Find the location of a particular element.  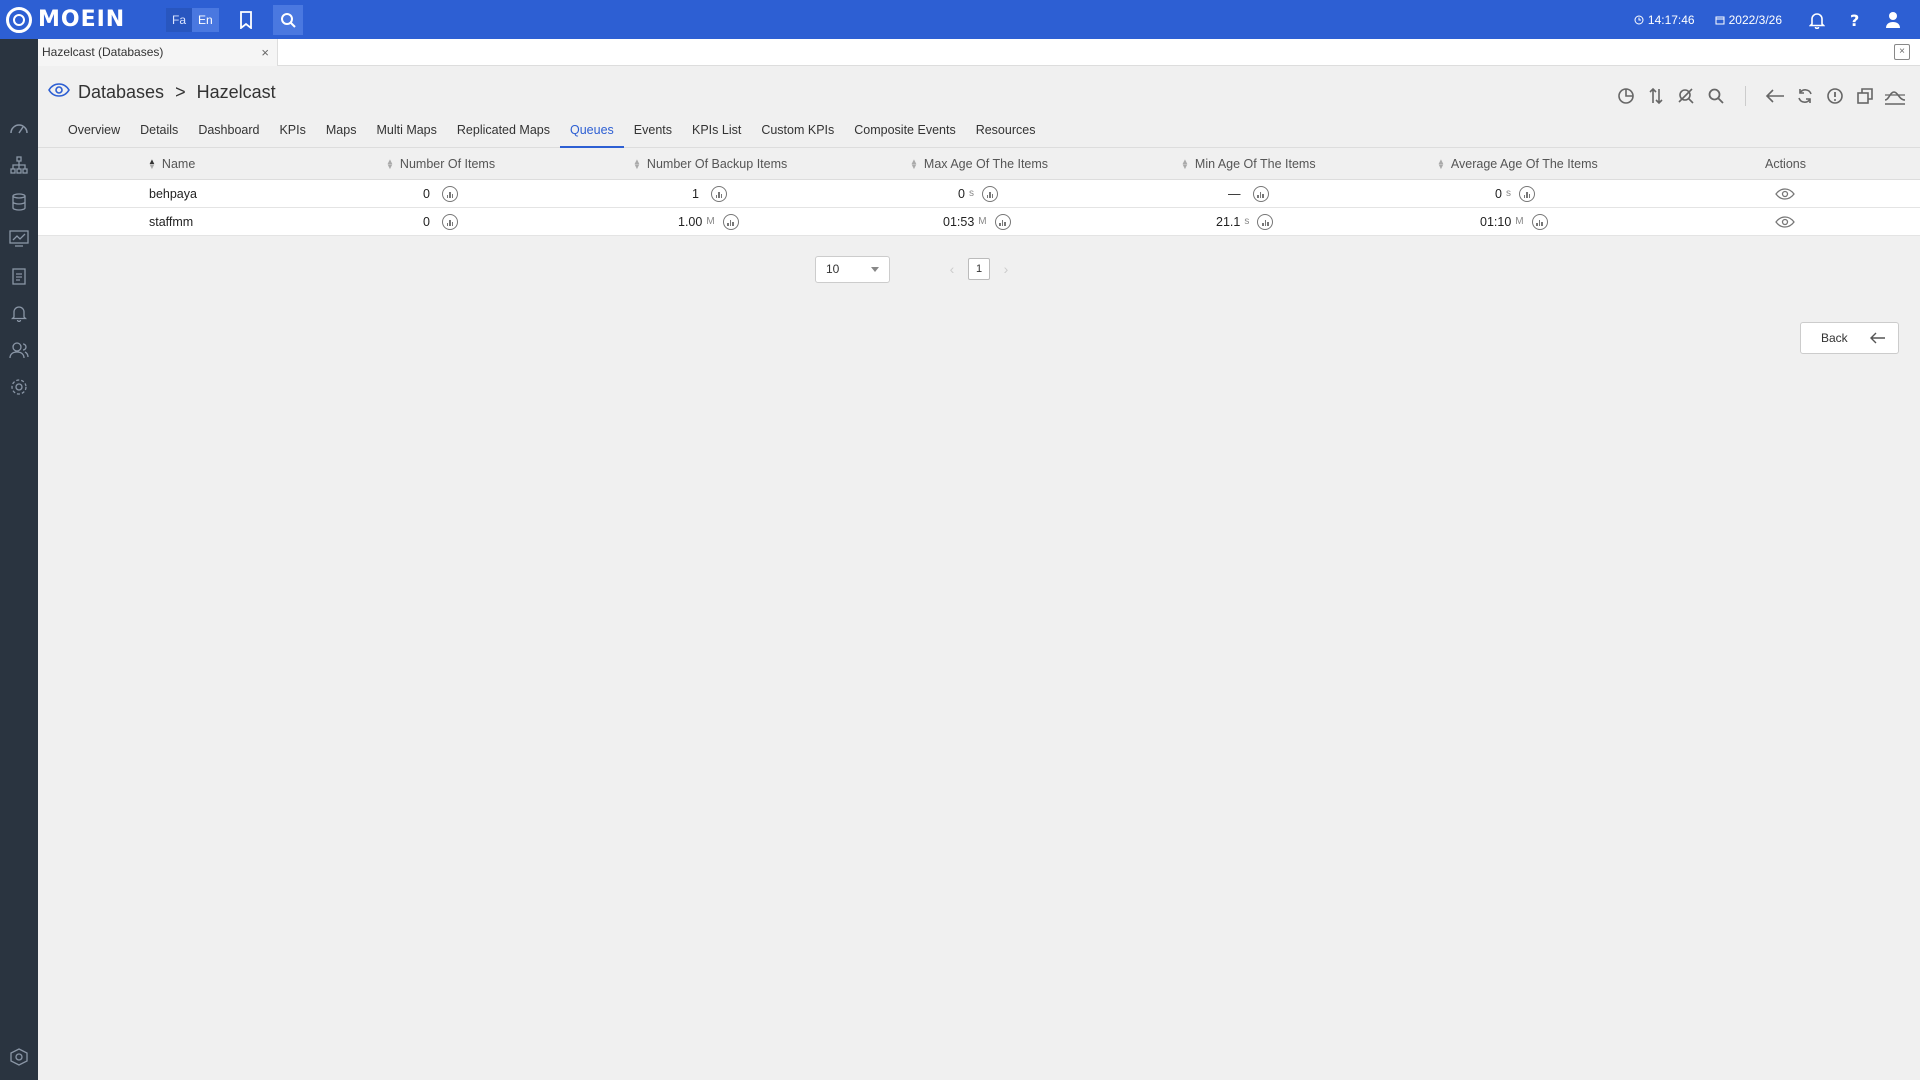

column-max-age-header: ▲ ▼ Max Age Of The Items is located at coordinates (979, 164).